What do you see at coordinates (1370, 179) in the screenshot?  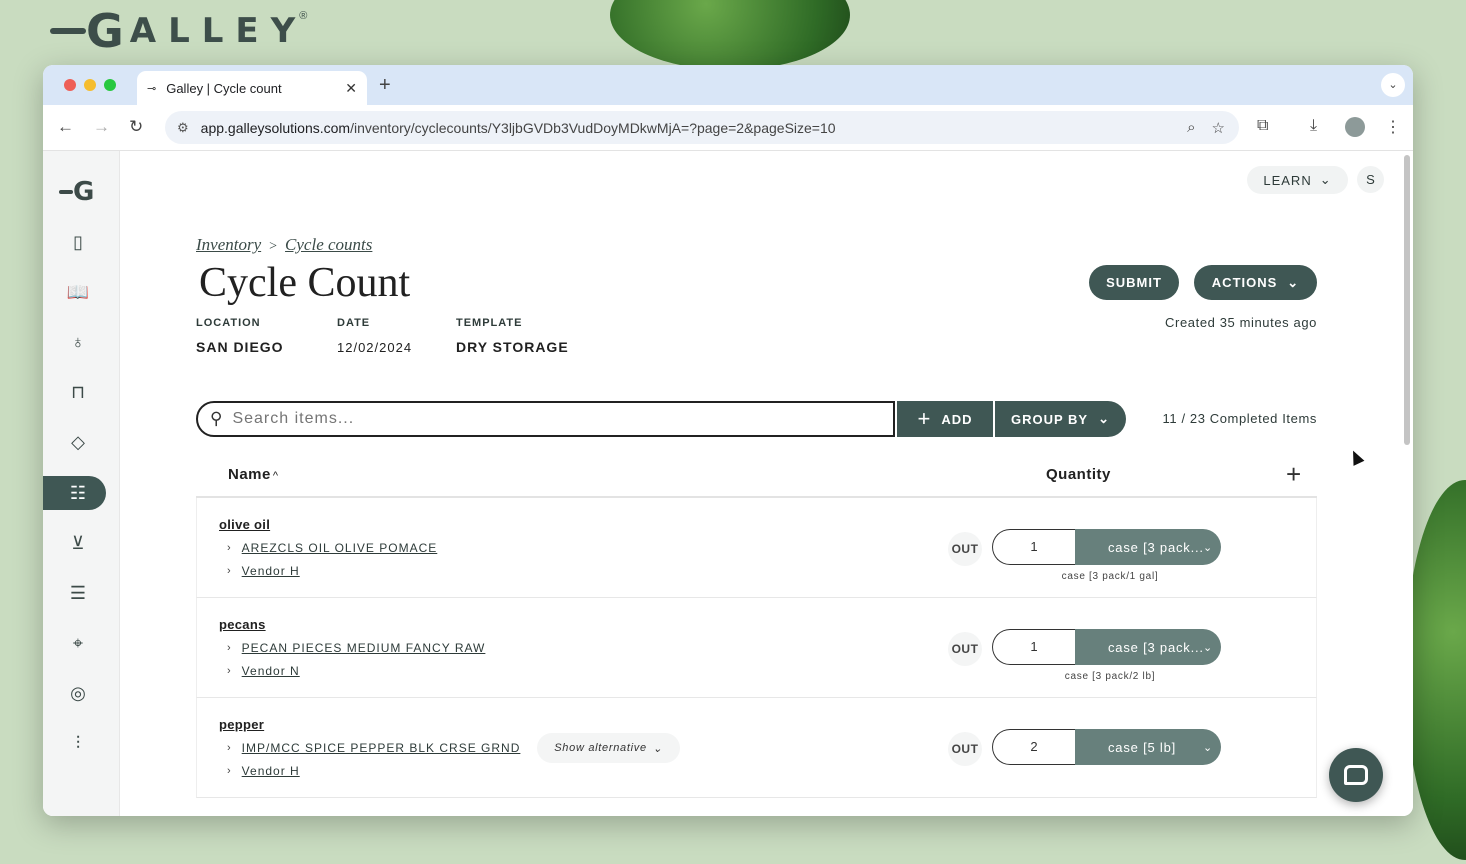 I see `user-avatar: S` at bounding box center [1370, 179].